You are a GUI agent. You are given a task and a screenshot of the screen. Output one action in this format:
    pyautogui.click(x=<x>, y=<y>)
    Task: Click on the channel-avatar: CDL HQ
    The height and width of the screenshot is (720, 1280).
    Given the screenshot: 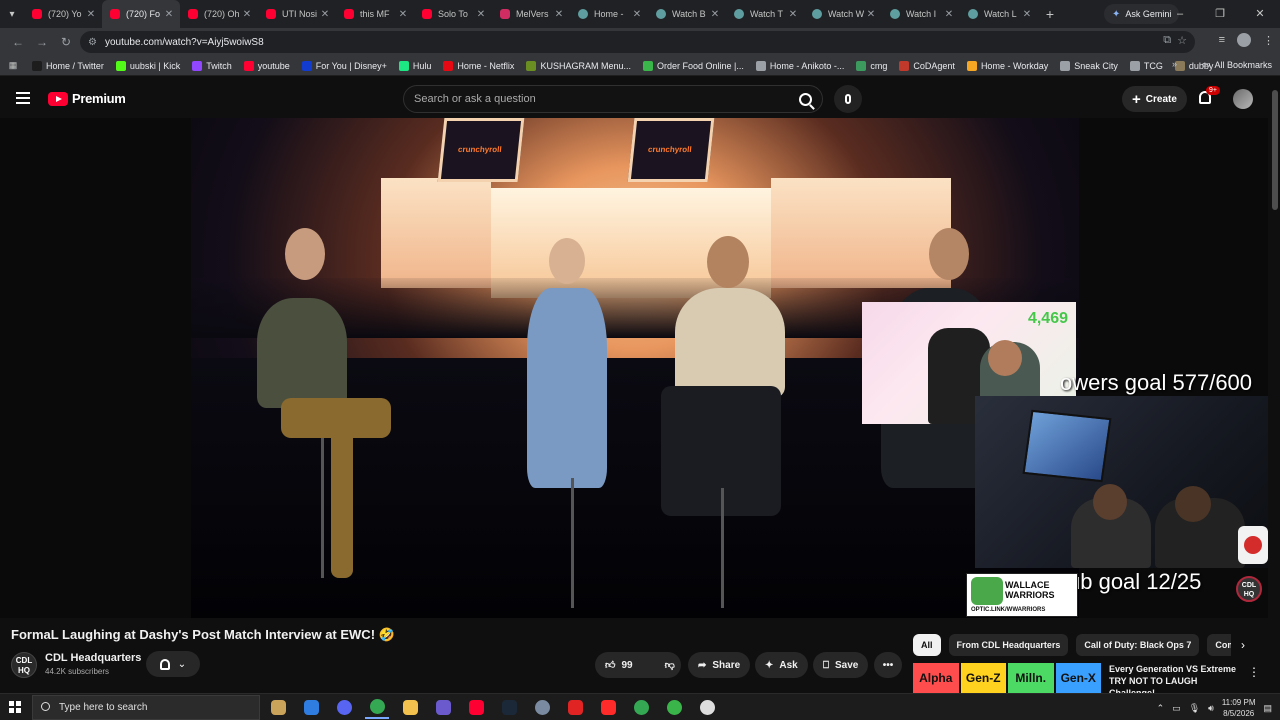 What is the action you would take?
    pyautogui.click(x=24, y=665)
    